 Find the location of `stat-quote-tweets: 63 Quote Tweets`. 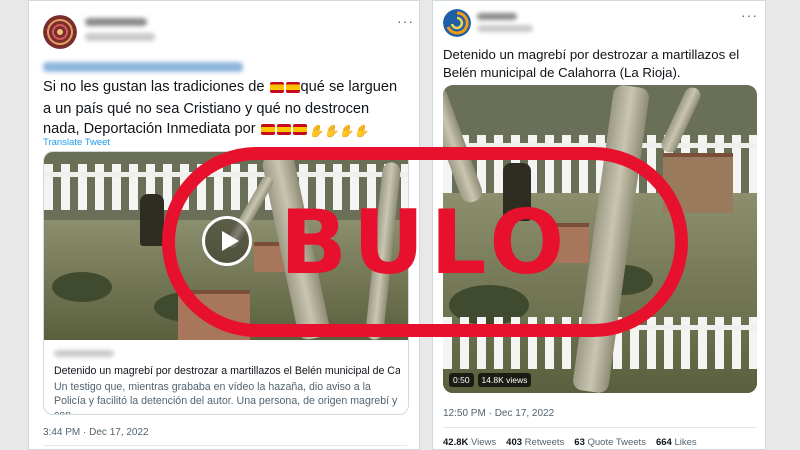

stat-quote-tweets: 63 Quote Tweets is located at coordinates (610, 442).